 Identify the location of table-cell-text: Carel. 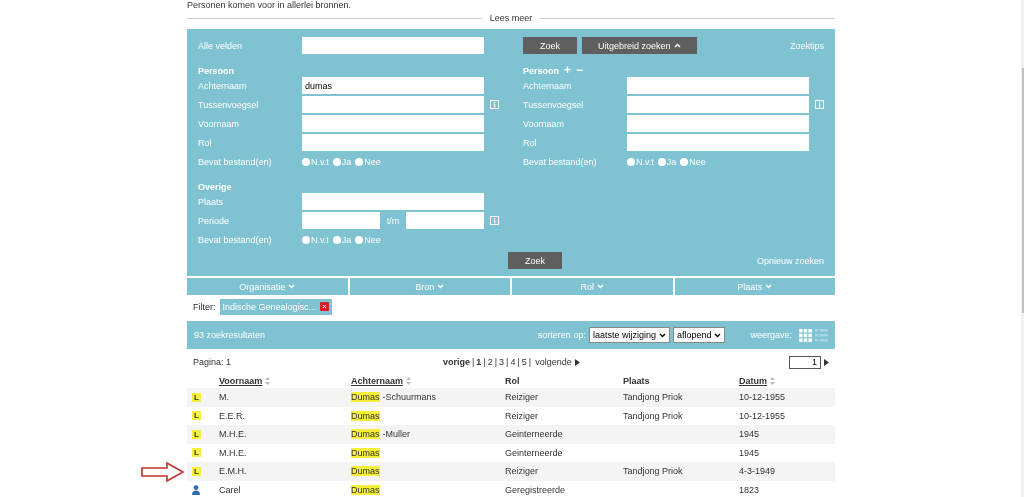
(230, 489).